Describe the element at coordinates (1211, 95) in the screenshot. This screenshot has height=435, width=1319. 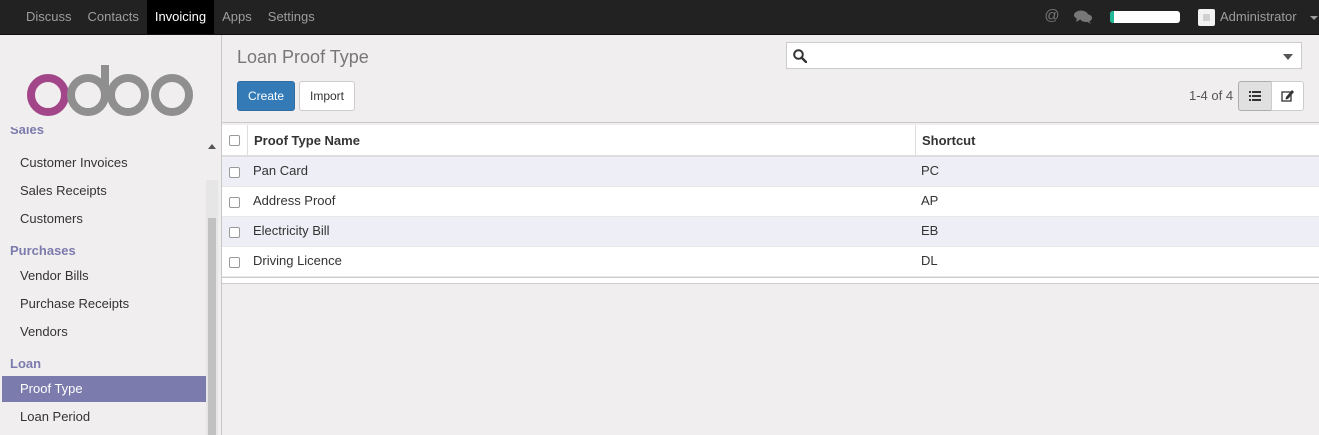
I see `pager-value: 1-4 of 4` at that location.